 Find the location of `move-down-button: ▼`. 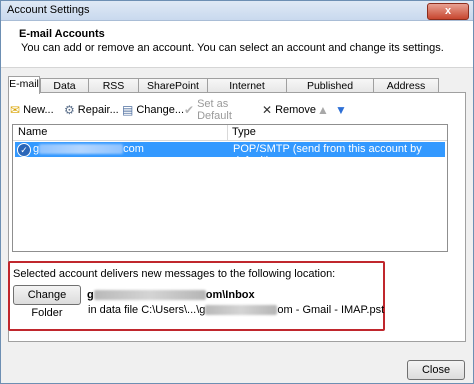

move-down-button: ▼ is located at coordinates (342, 110).